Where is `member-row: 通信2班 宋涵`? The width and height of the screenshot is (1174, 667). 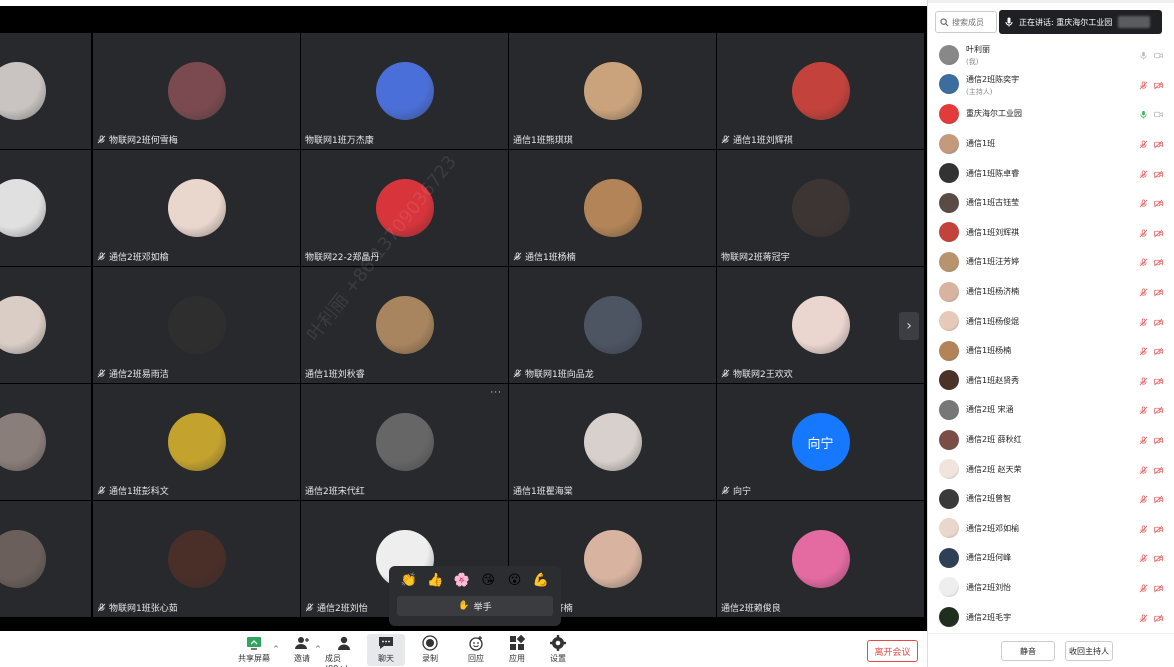 member-row: 通信2班 宋涵 is located at coordinates (1051, 410).